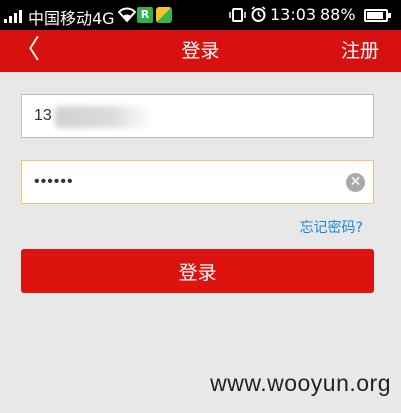 The image size is (401, 413). What do you see at coordinates (127, 16) in the screenshot?
I see `wifi-icon` at bounding box center [127, 16].